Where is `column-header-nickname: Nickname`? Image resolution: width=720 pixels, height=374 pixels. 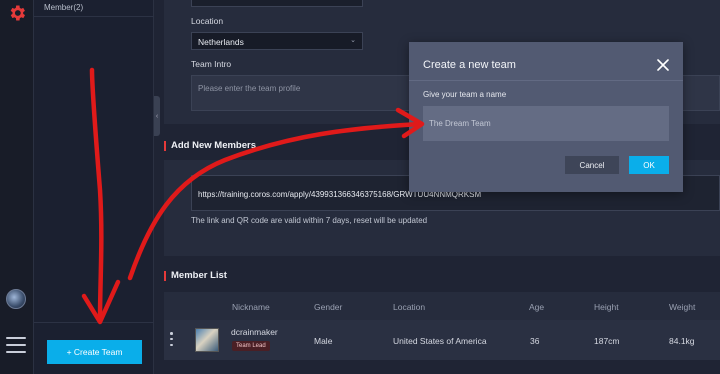 column-header-nickname: Nickname is located at coordinates (251, 307).